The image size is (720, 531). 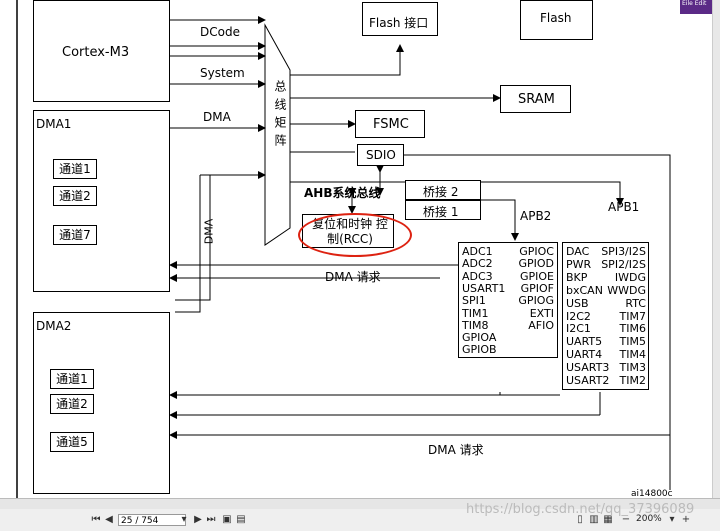 What do you see at coordinates (537, 288) in the screenshot?
I see `peripheral-gpiof: GPIOF` at bounding box center [537, 288].